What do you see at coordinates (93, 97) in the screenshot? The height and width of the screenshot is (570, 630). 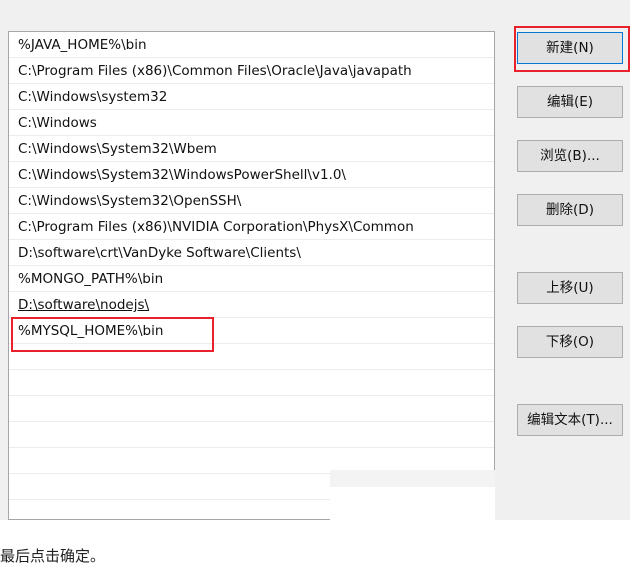 I see `path-list-item-text: C:\Windows\system32` at bounding box center [93, 97].